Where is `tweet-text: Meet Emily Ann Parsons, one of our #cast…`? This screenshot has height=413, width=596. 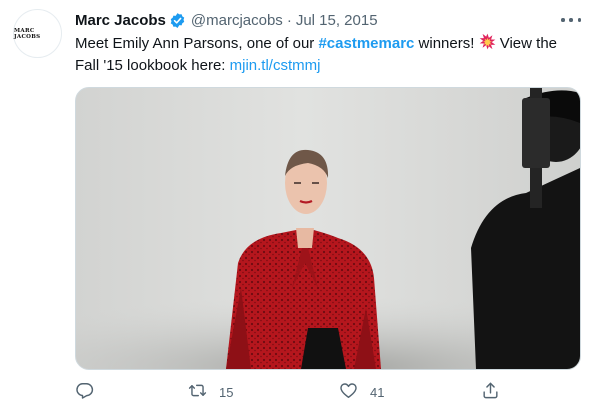
tweet-text: Meet Emily Ann Parsons, one of our #cast… is located at coordinates (325, 54).